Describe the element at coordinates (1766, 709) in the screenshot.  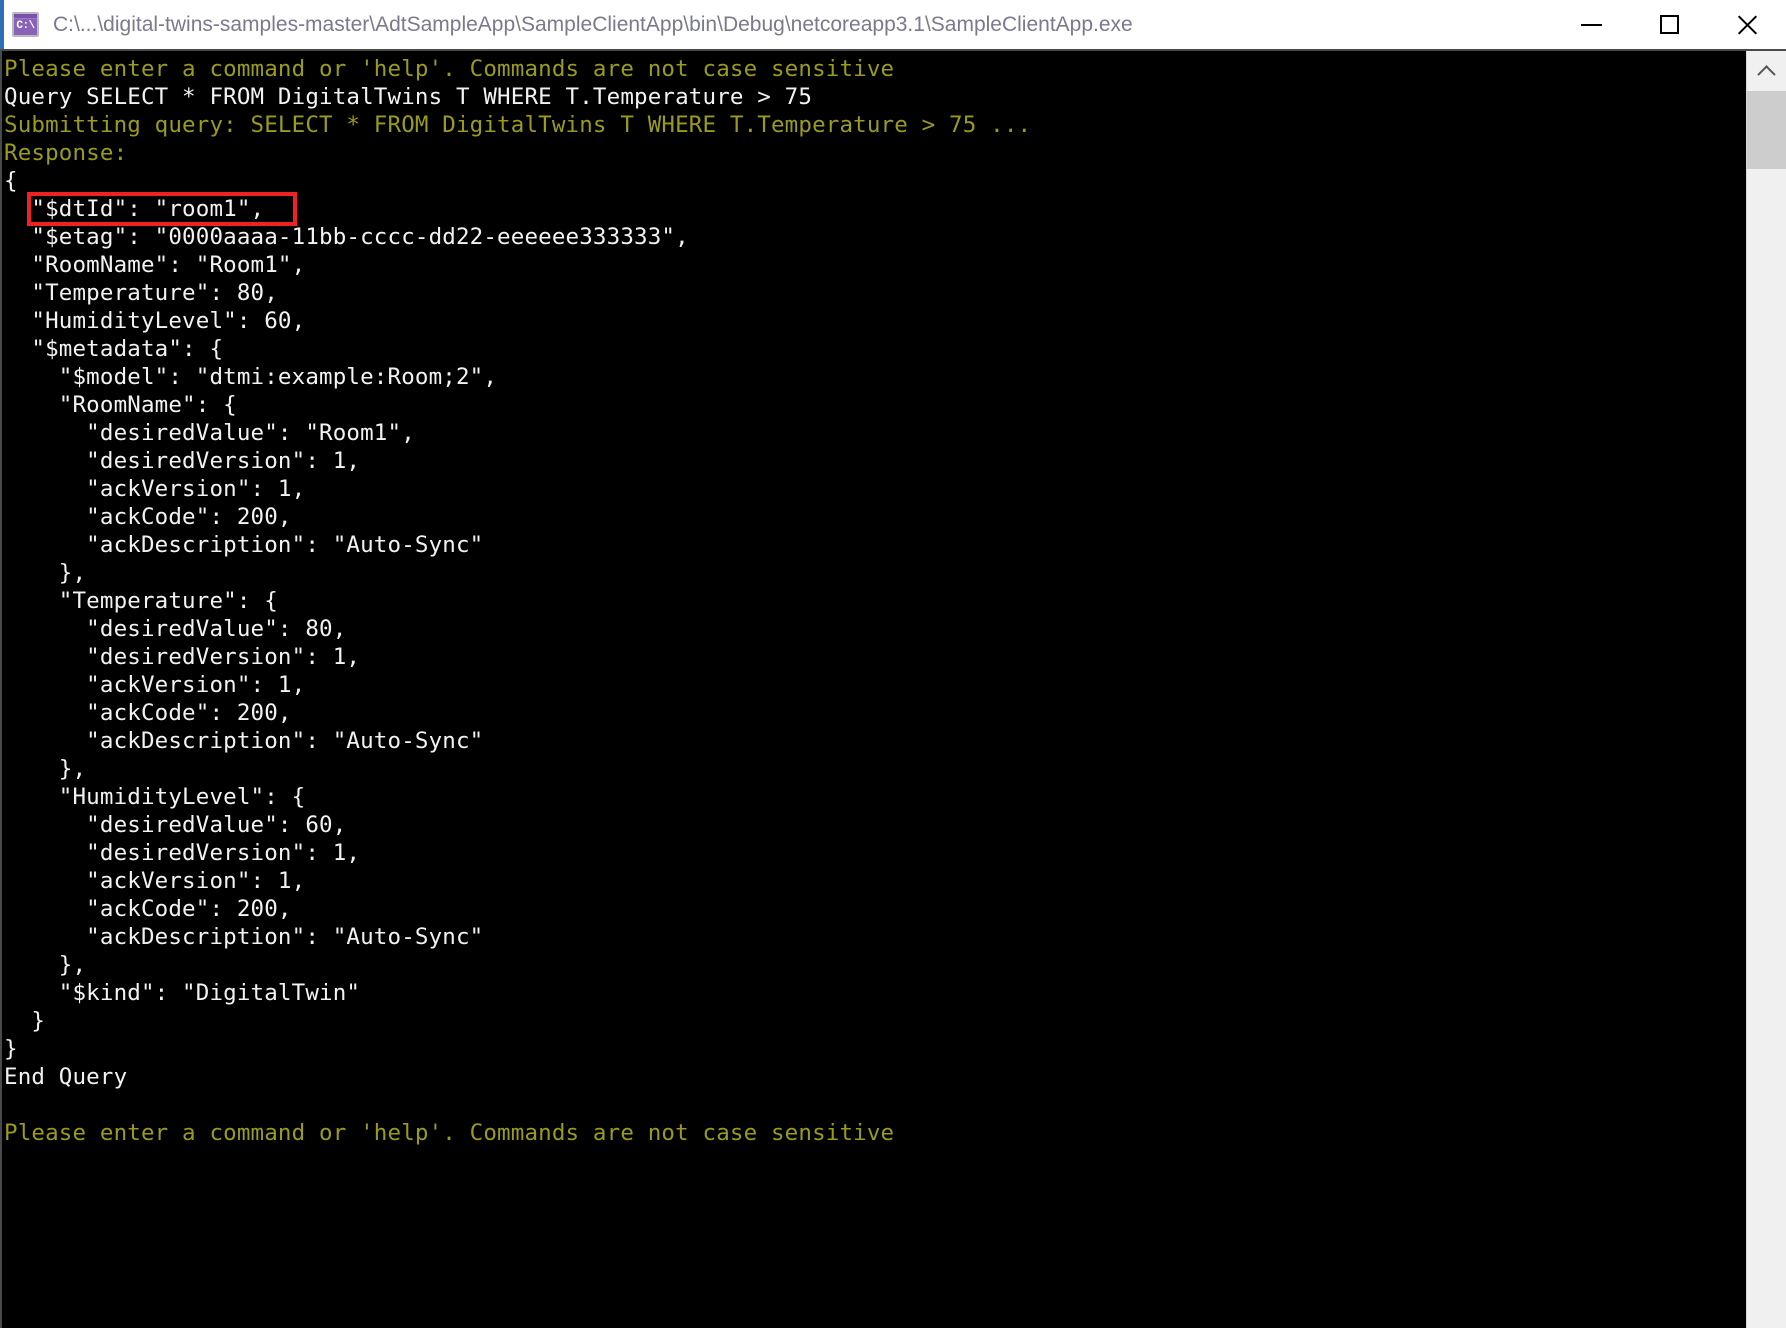
I see `scrollbar-track` at that location.